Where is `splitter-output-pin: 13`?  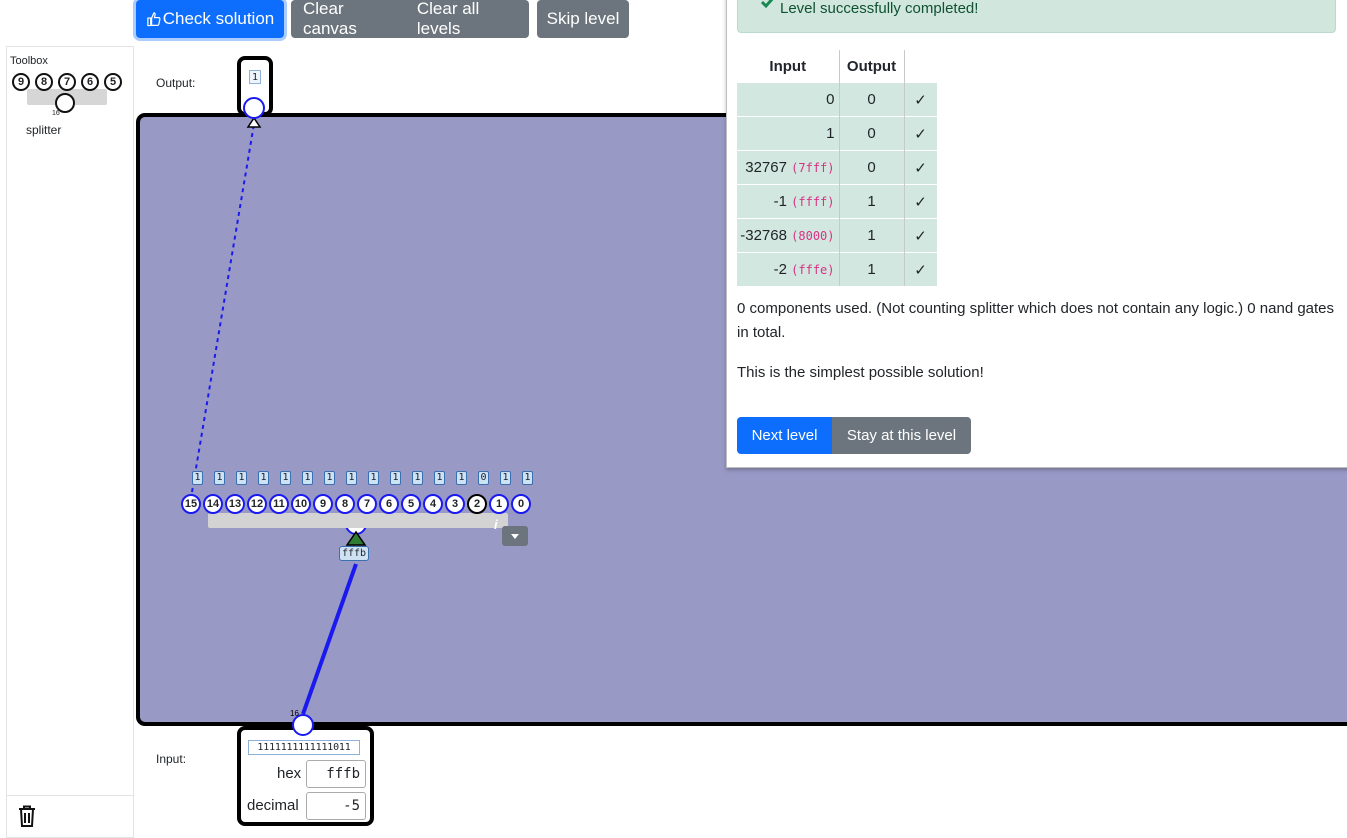 splitter-output-pin: 13 is located at coordinates (235, 504).